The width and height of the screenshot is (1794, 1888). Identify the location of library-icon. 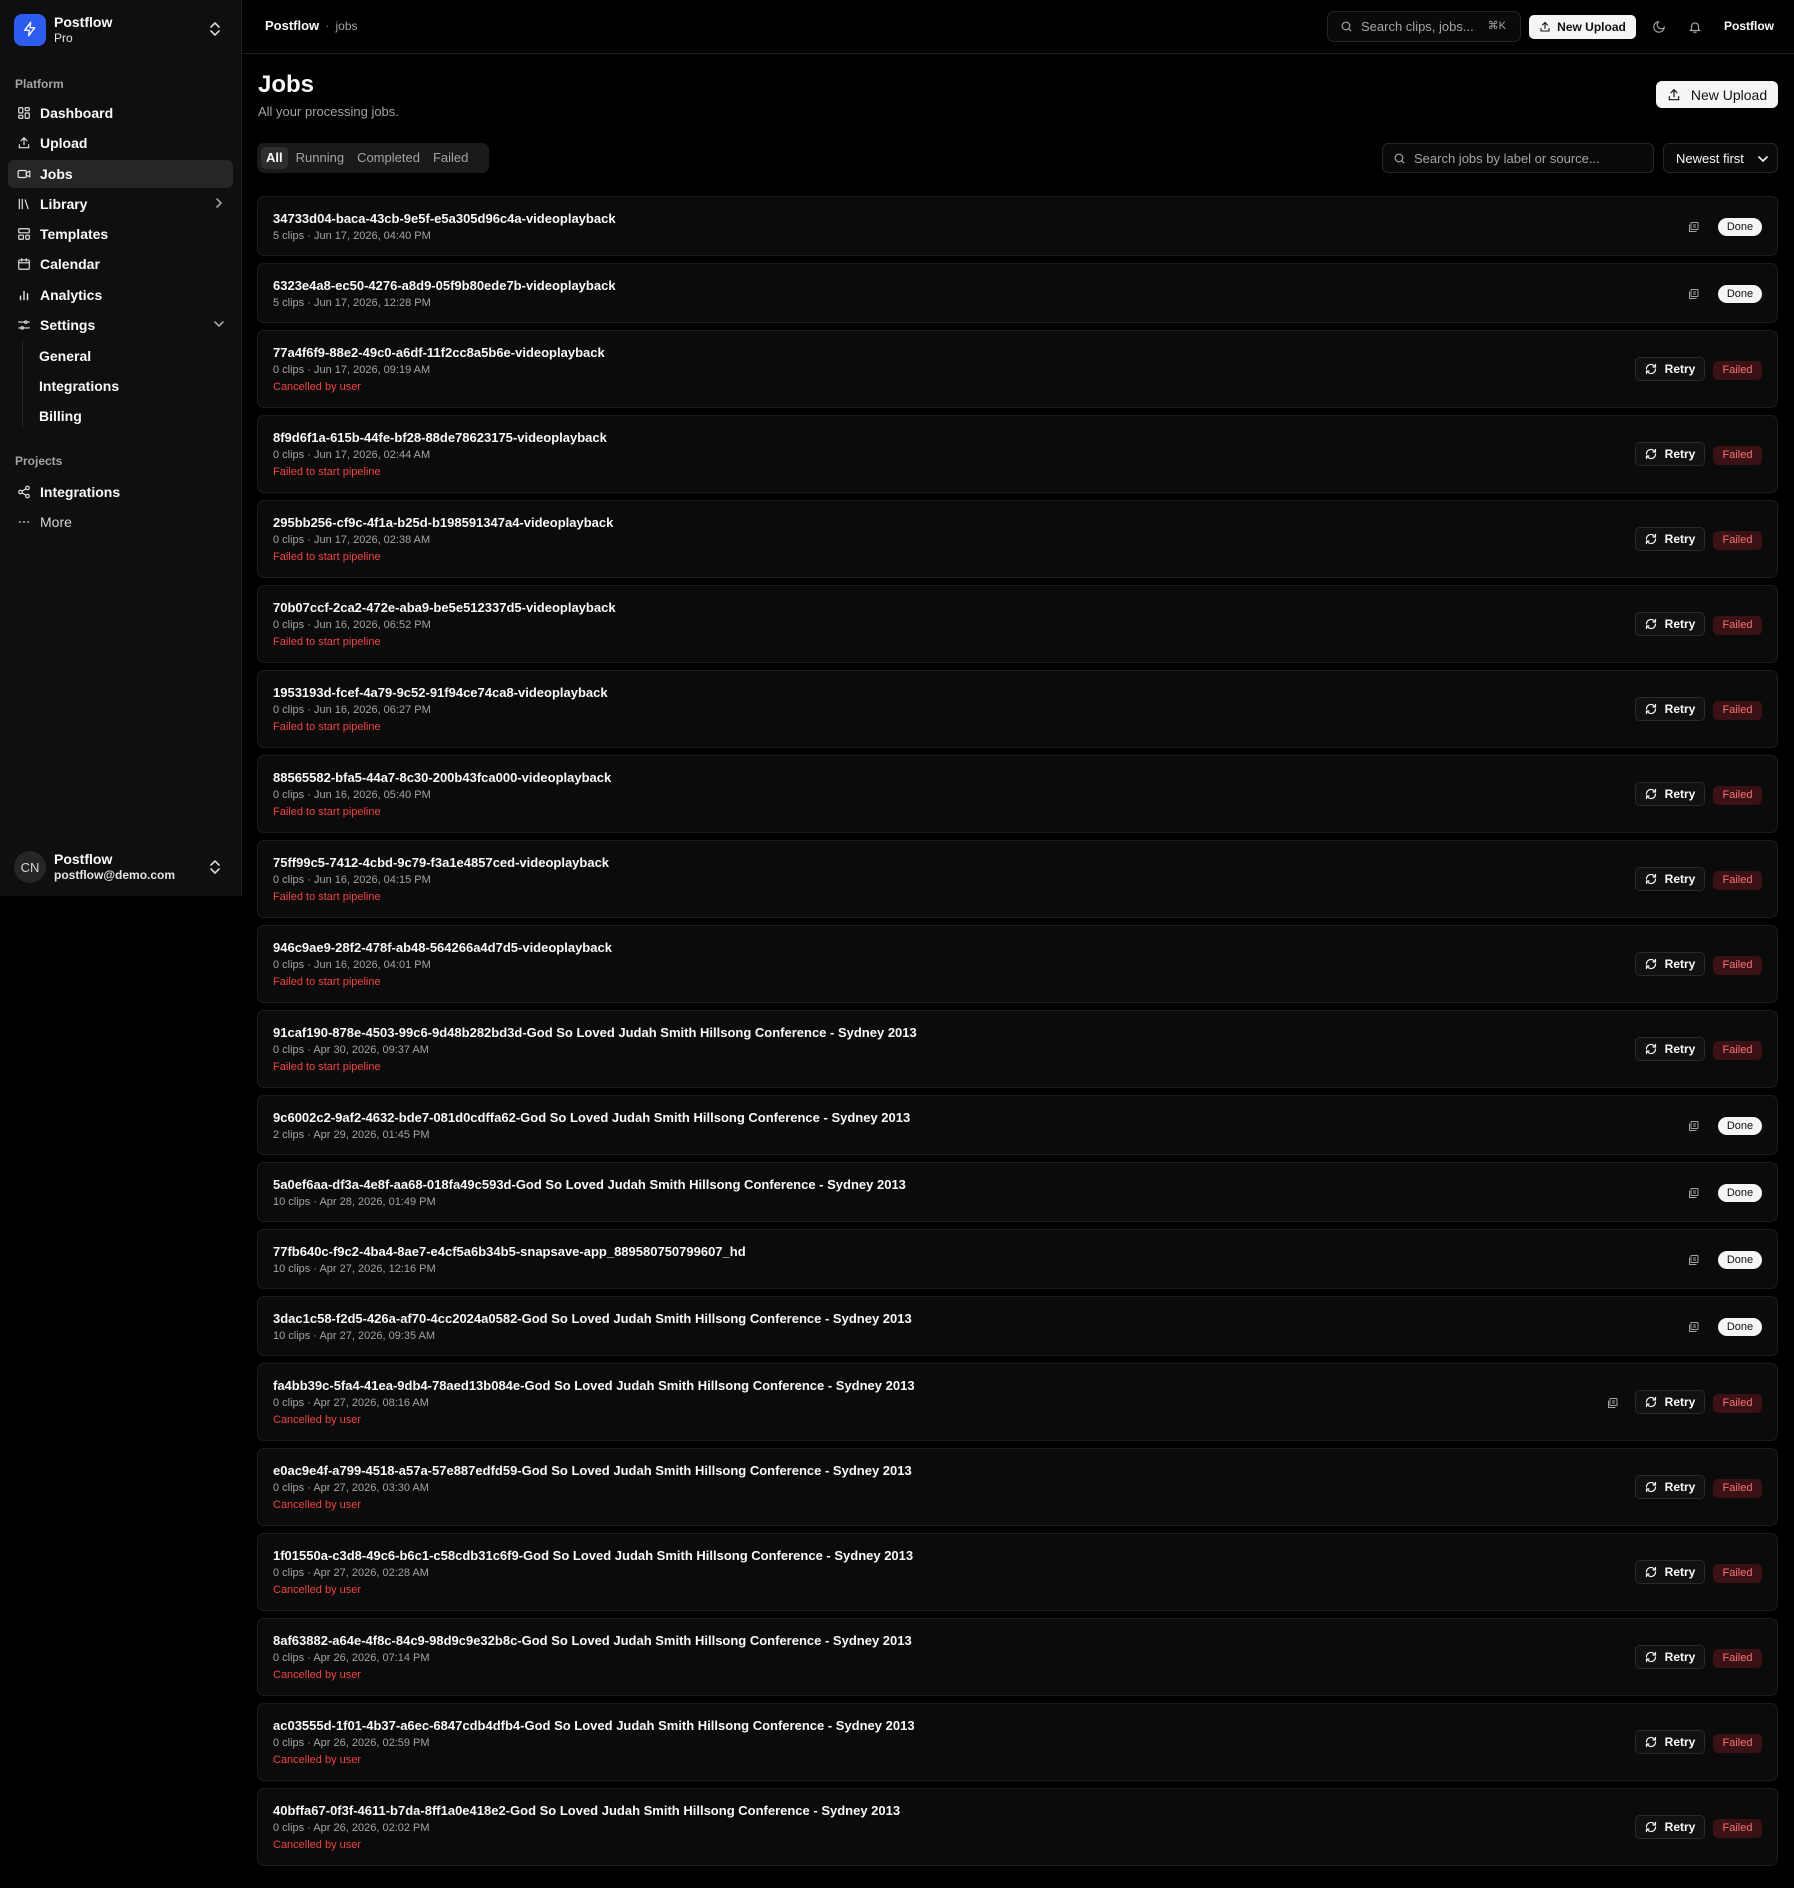
(24, 204).